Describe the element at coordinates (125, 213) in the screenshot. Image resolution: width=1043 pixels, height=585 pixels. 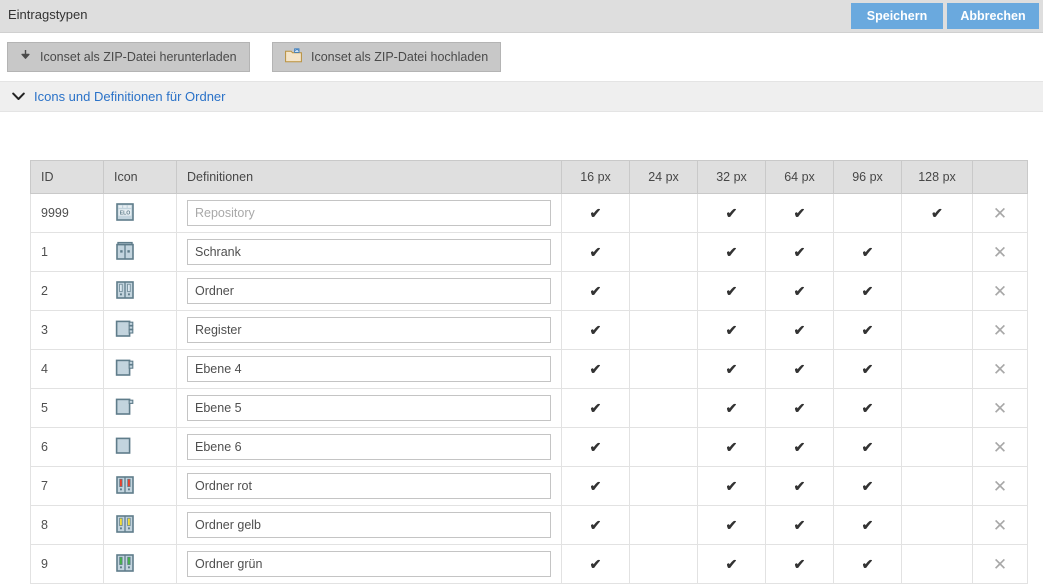
I see `elo-repository-icon: ELO` at that location.